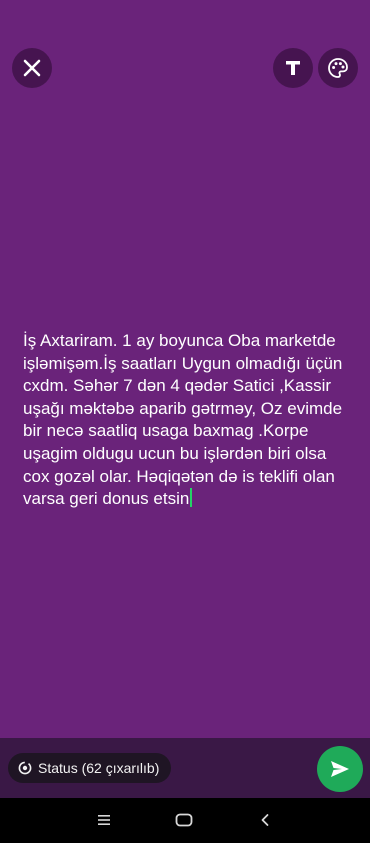 This screenshot has width=370, height=843. I want to click on palette-icon, so click(338, 68).